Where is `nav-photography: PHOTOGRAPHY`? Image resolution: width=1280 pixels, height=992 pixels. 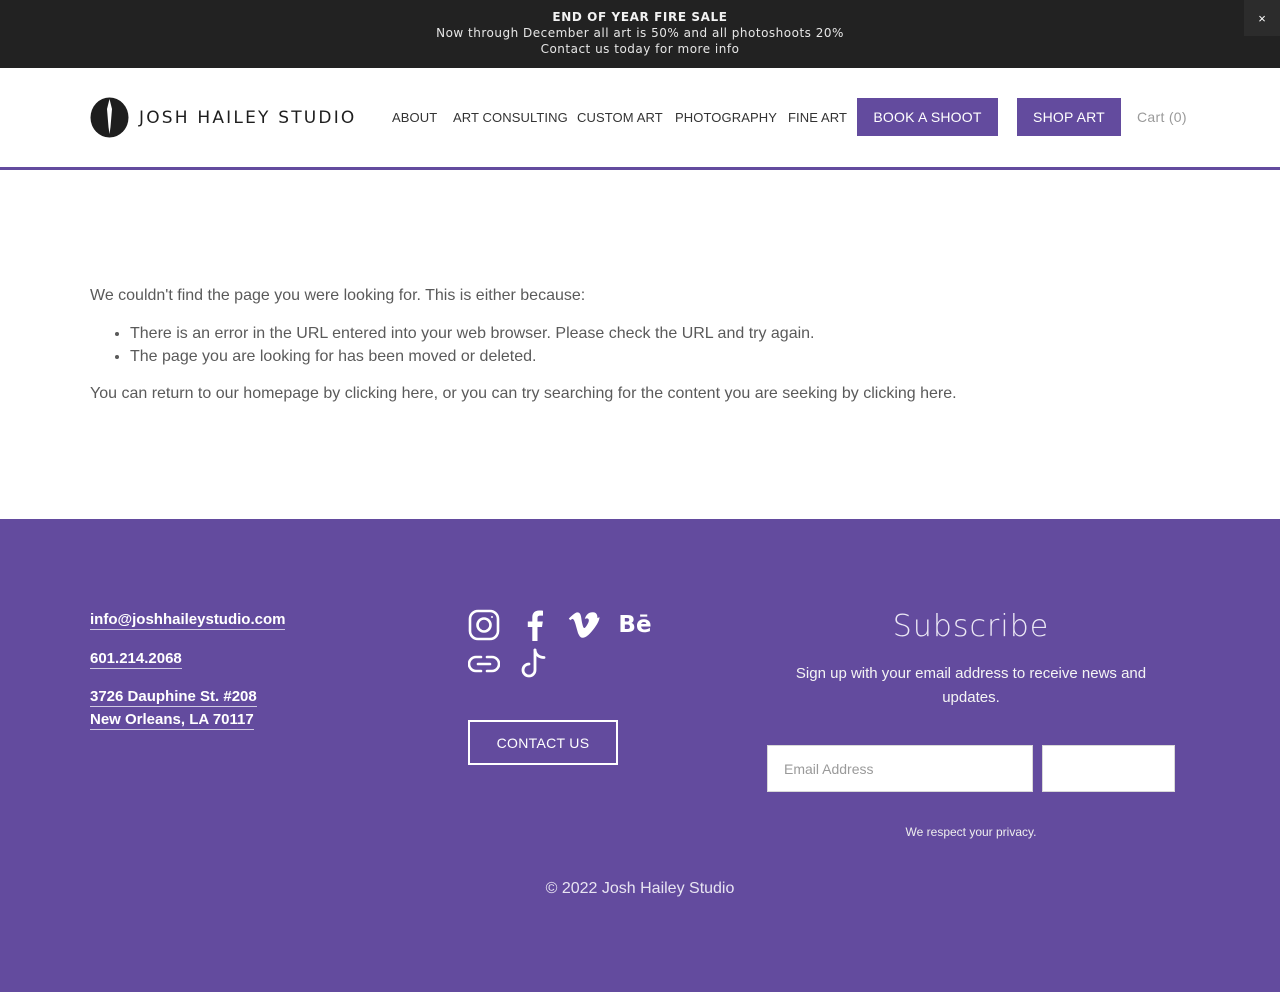 nav-photography: PHOTOGRAPHY is located at coordinates (726, 117).